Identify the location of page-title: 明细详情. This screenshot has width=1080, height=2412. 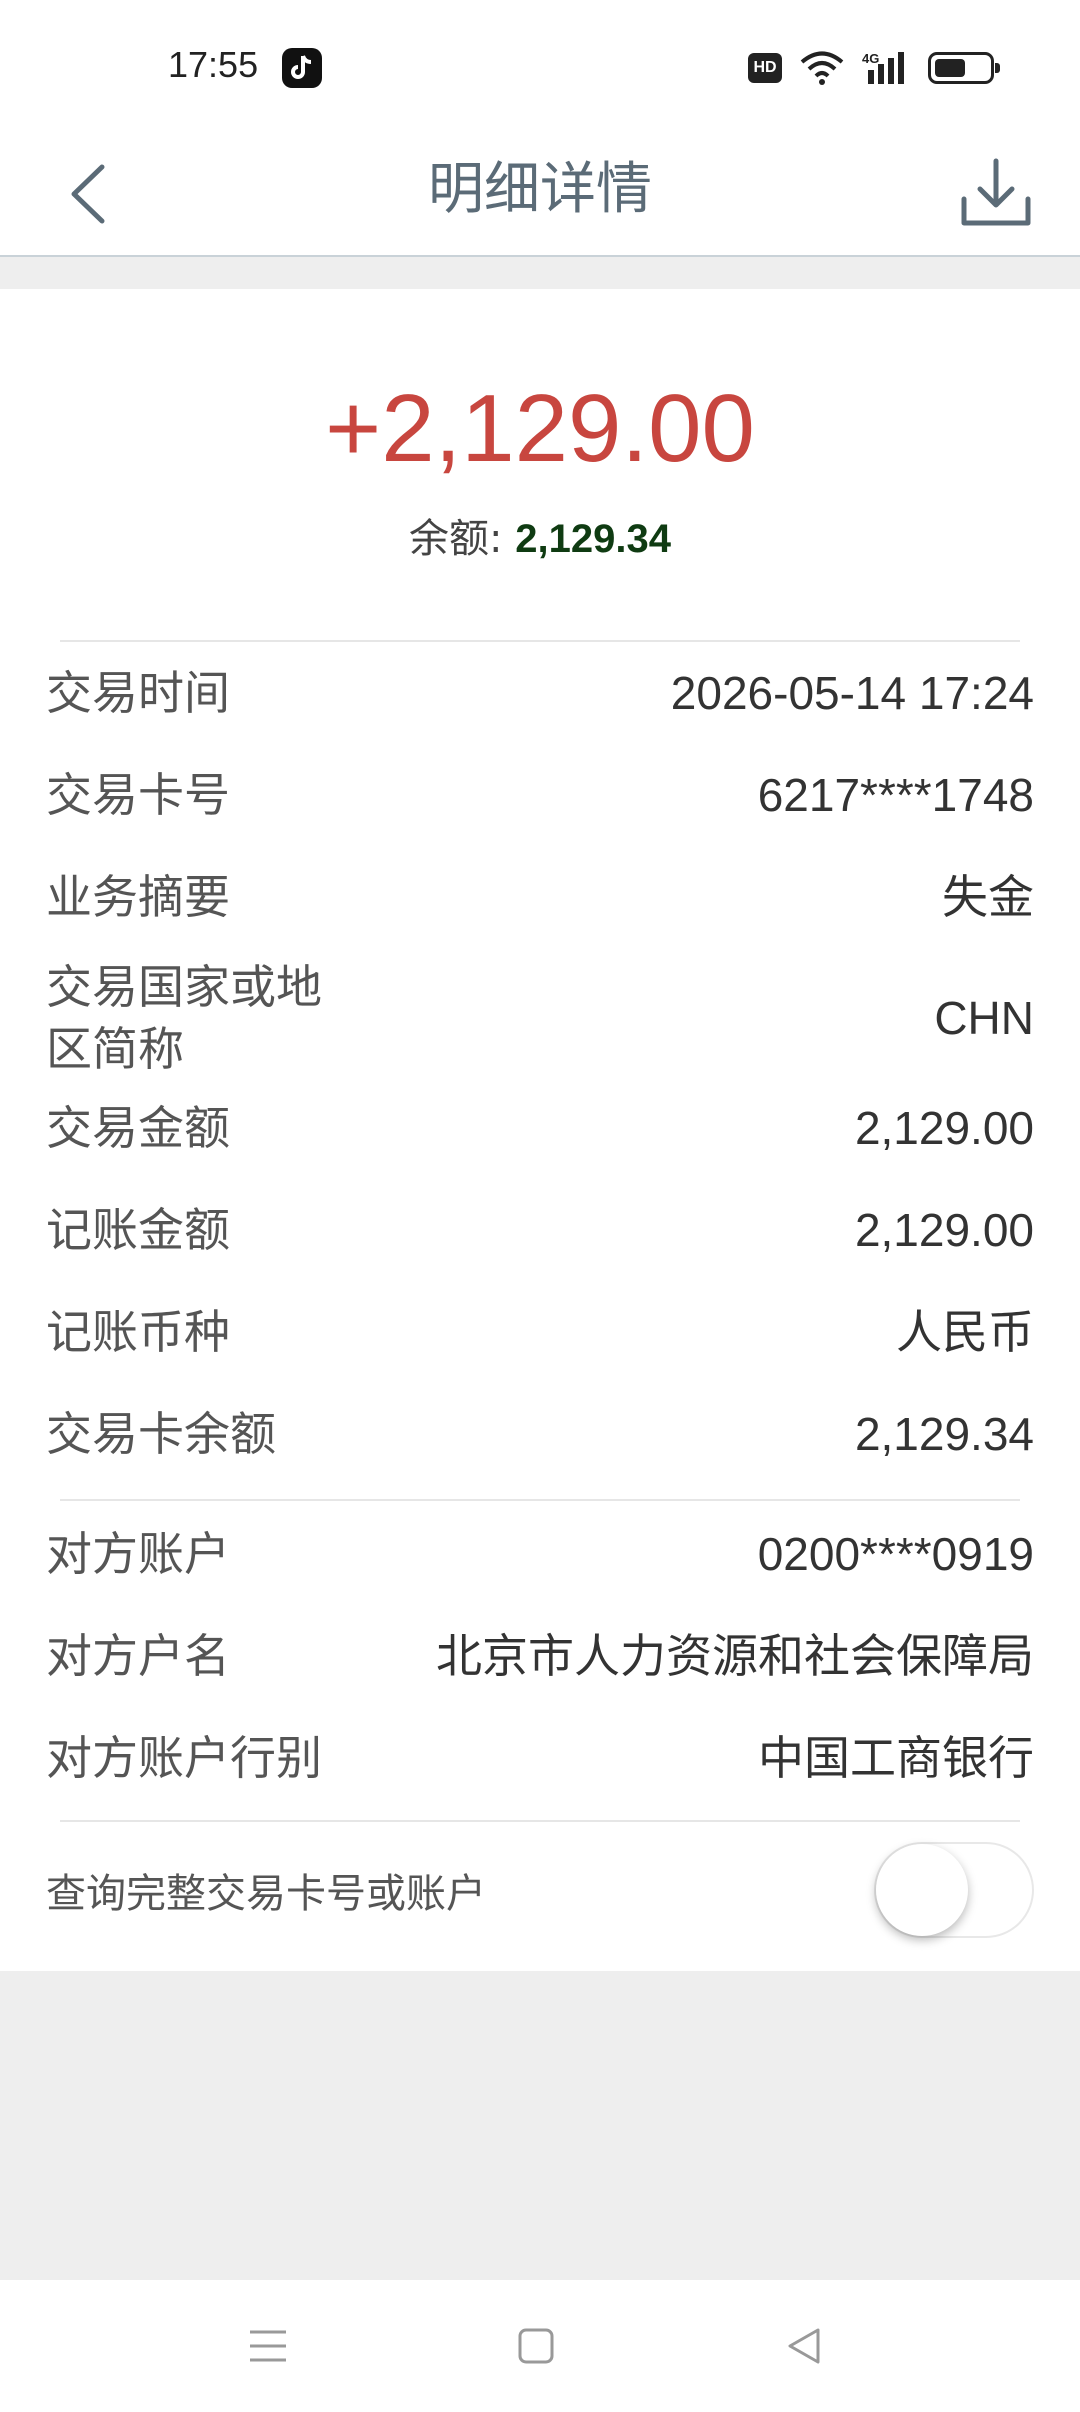
(540, 189).